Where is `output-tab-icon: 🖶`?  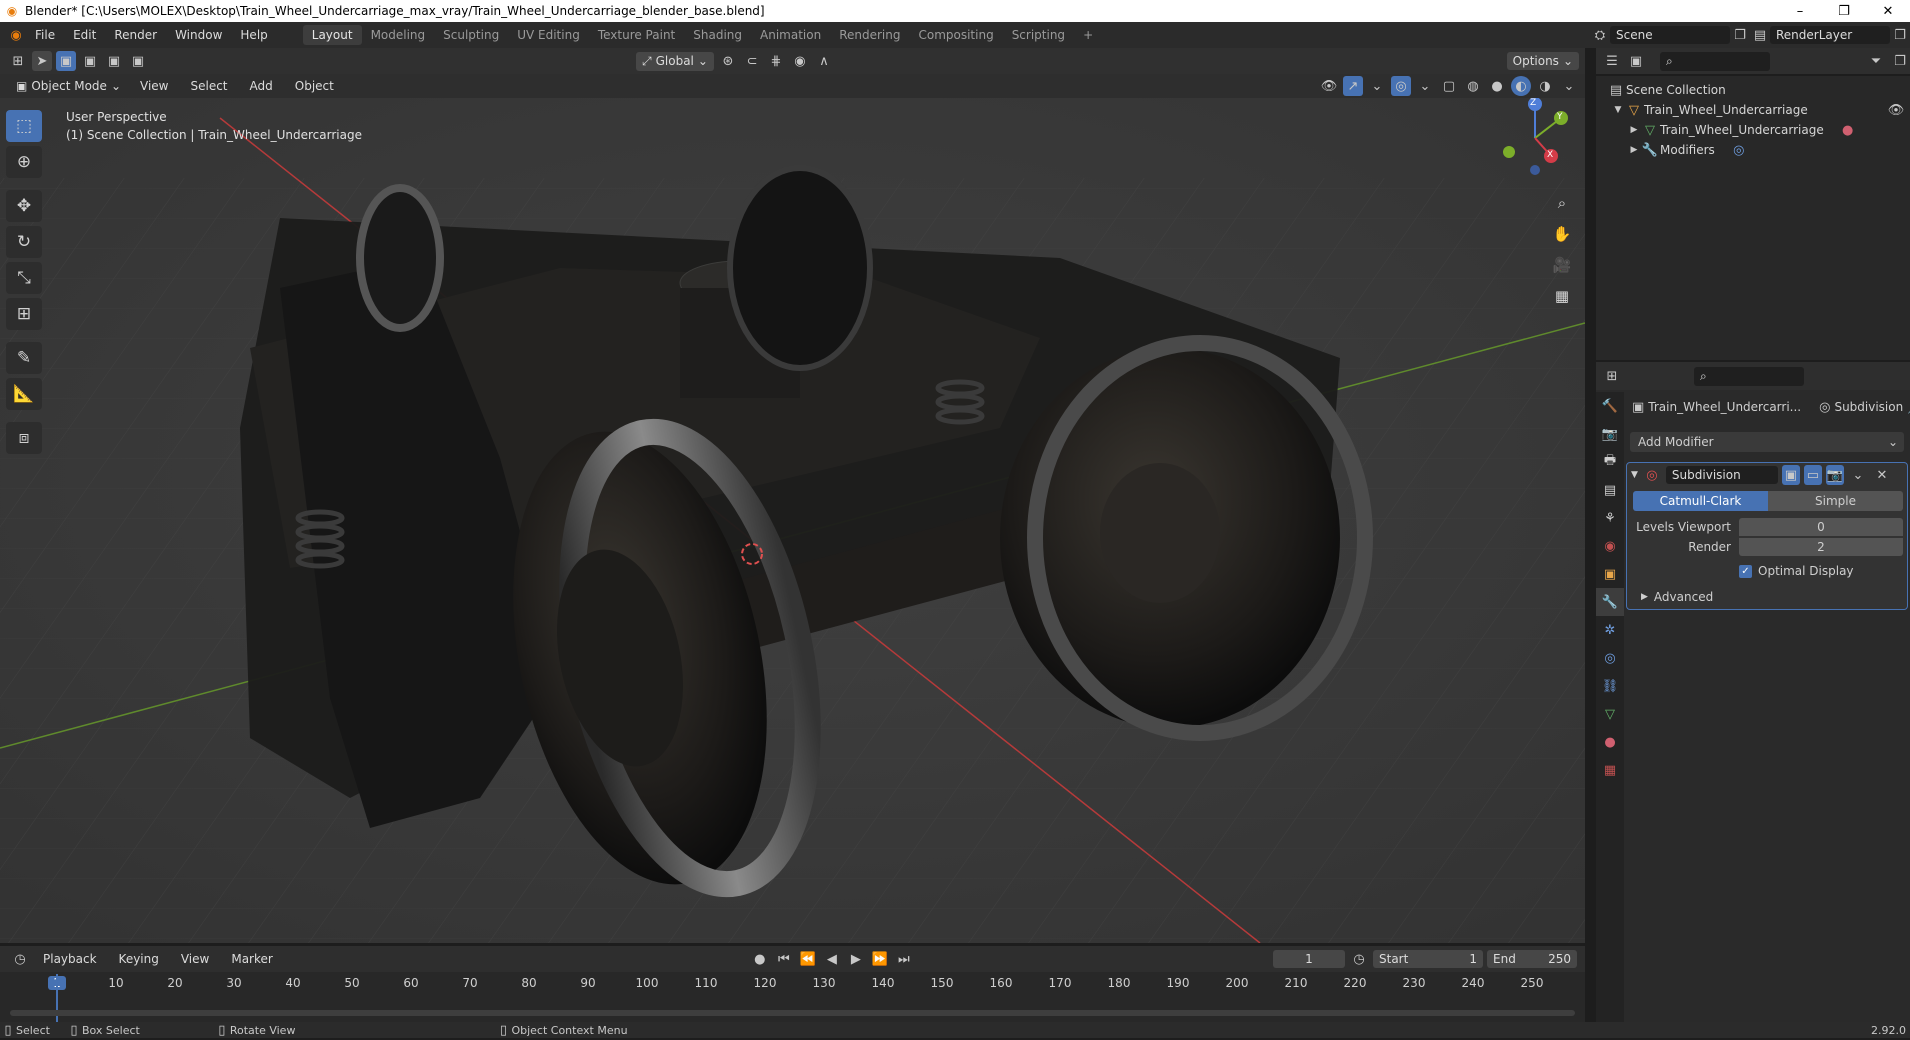 output-tab-icon: 🖶 is located at coordinates (1610, 462).